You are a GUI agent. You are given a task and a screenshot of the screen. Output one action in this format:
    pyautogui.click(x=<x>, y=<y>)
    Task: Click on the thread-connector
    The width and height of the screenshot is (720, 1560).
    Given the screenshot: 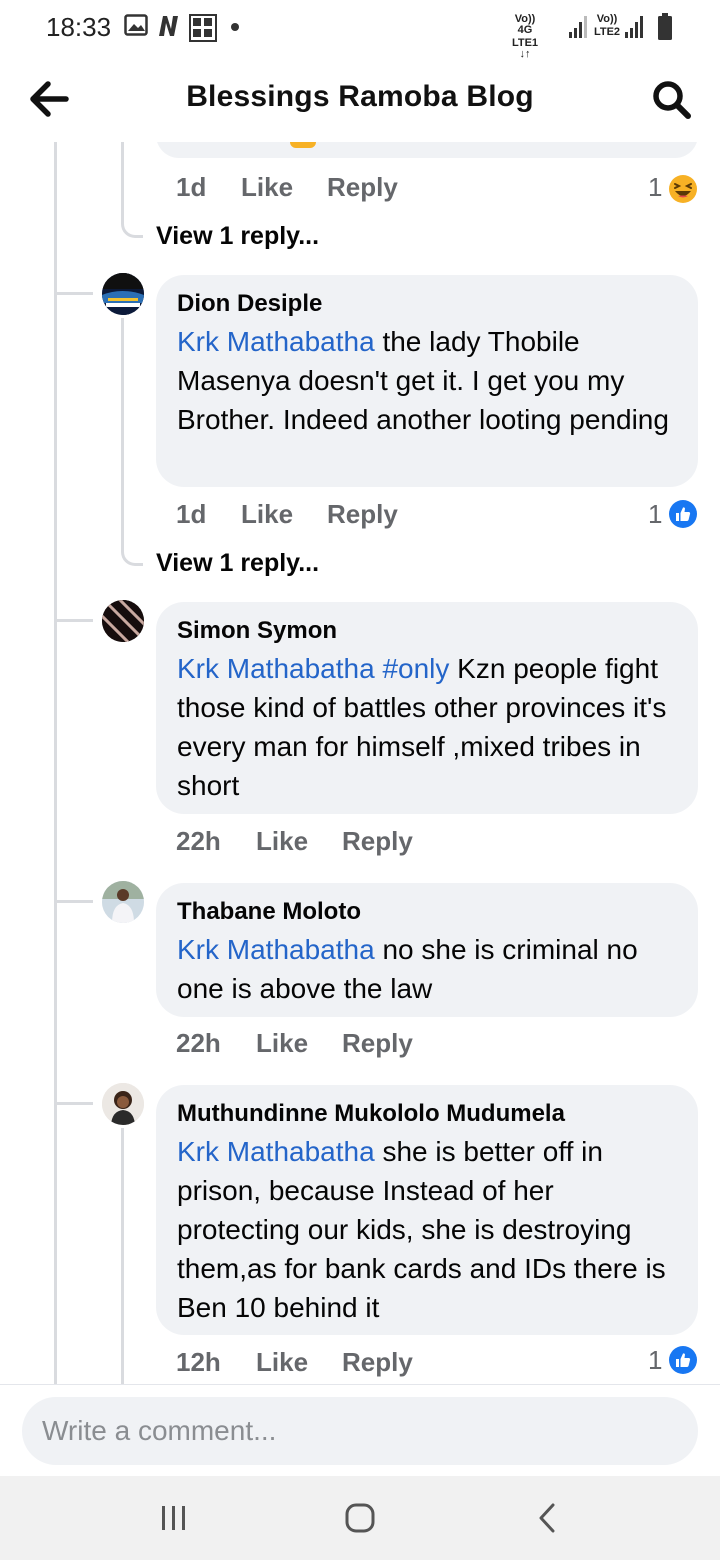 What is the action you would take?
    pyautogui.click(x=55, y=763)
    